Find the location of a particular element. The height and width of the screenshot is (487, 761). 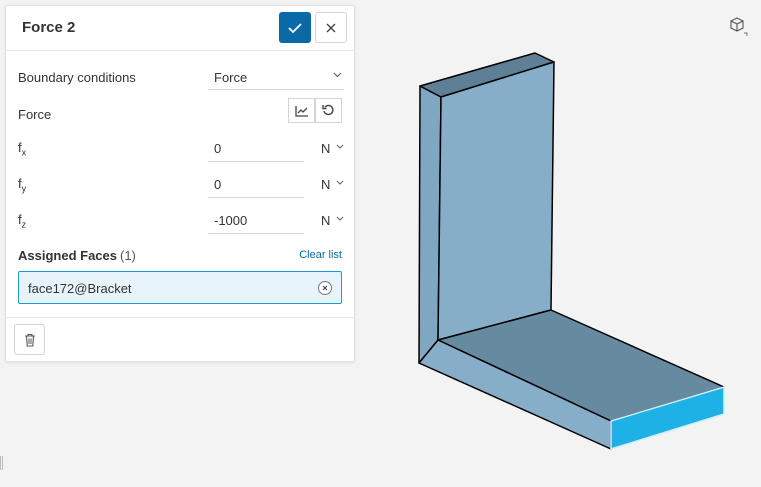

clear-list-link: Clear list is located at coordinates (320, 255).